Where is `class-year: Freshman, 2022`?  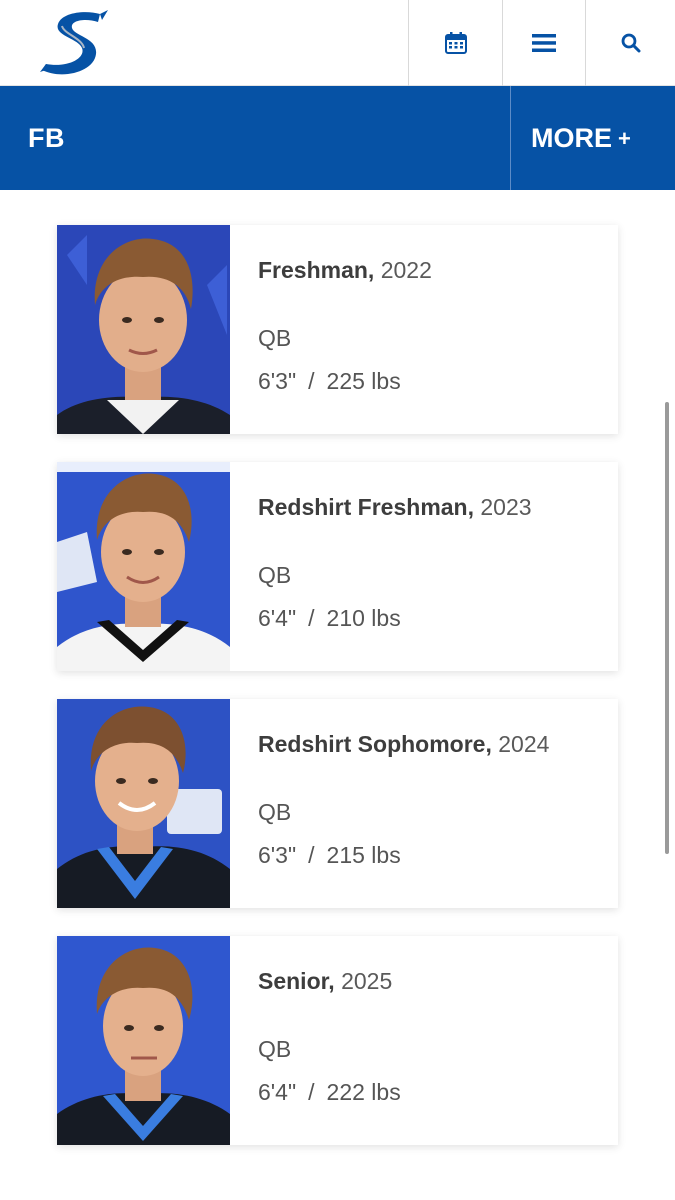 class-year: Freshman, 2022 is located at coordinates (345, 270).